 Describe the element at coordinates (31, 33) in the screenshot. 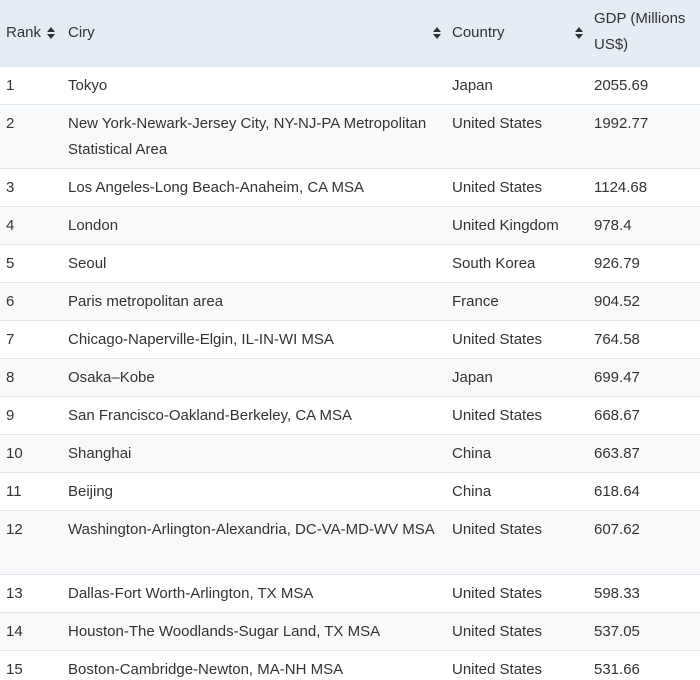

I see `column-header-rank: Rank` at that location.